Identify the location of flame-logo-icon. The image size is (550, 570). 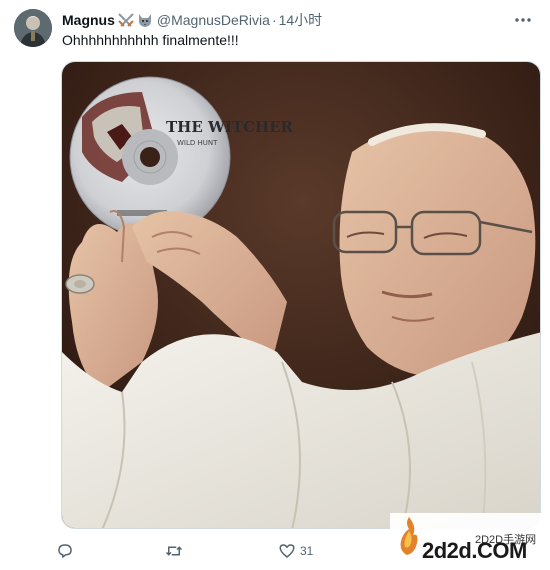
(409, 538).